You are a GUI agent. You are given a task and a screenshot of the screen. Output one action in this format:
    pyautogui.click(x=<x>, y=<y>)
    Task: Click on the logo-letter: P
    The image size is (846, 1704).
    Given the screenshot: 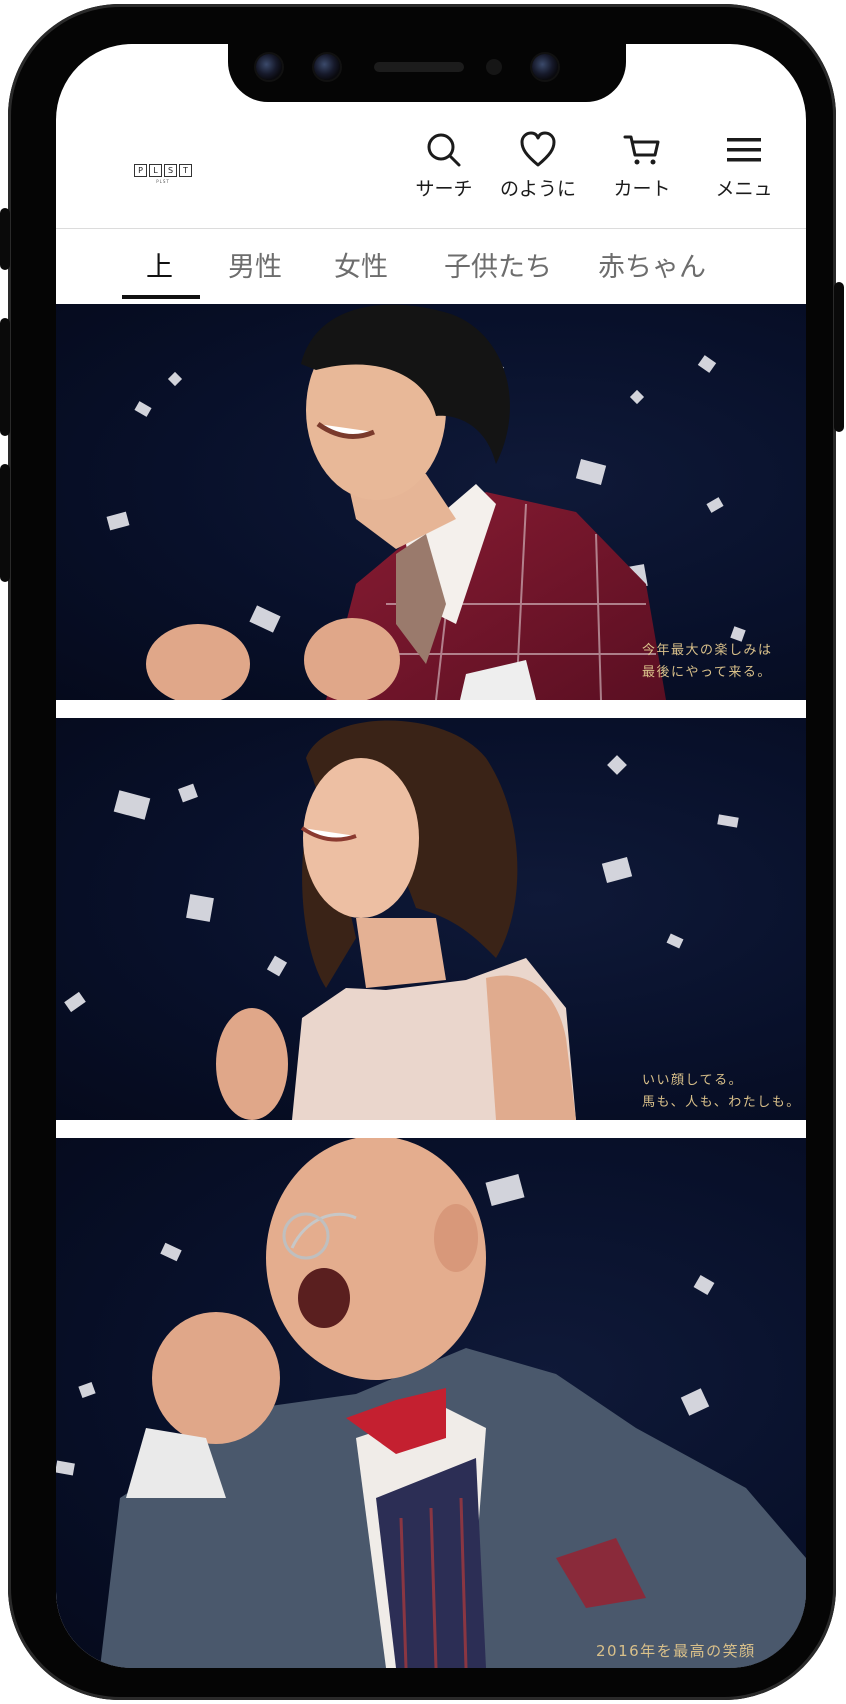 What is the action you would take?
    pyautogui.click(x=140, y=170)
    